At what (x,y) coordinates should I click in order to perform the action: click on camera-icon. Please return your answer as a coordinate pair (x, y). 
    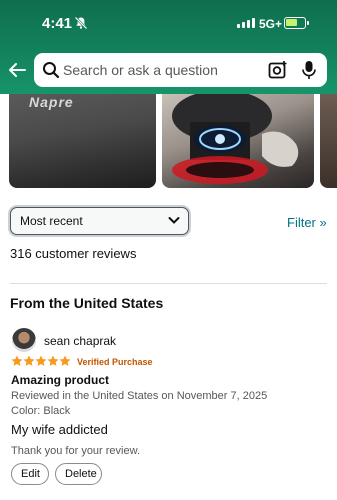
    Looking at the image, I should click on (278, 70).